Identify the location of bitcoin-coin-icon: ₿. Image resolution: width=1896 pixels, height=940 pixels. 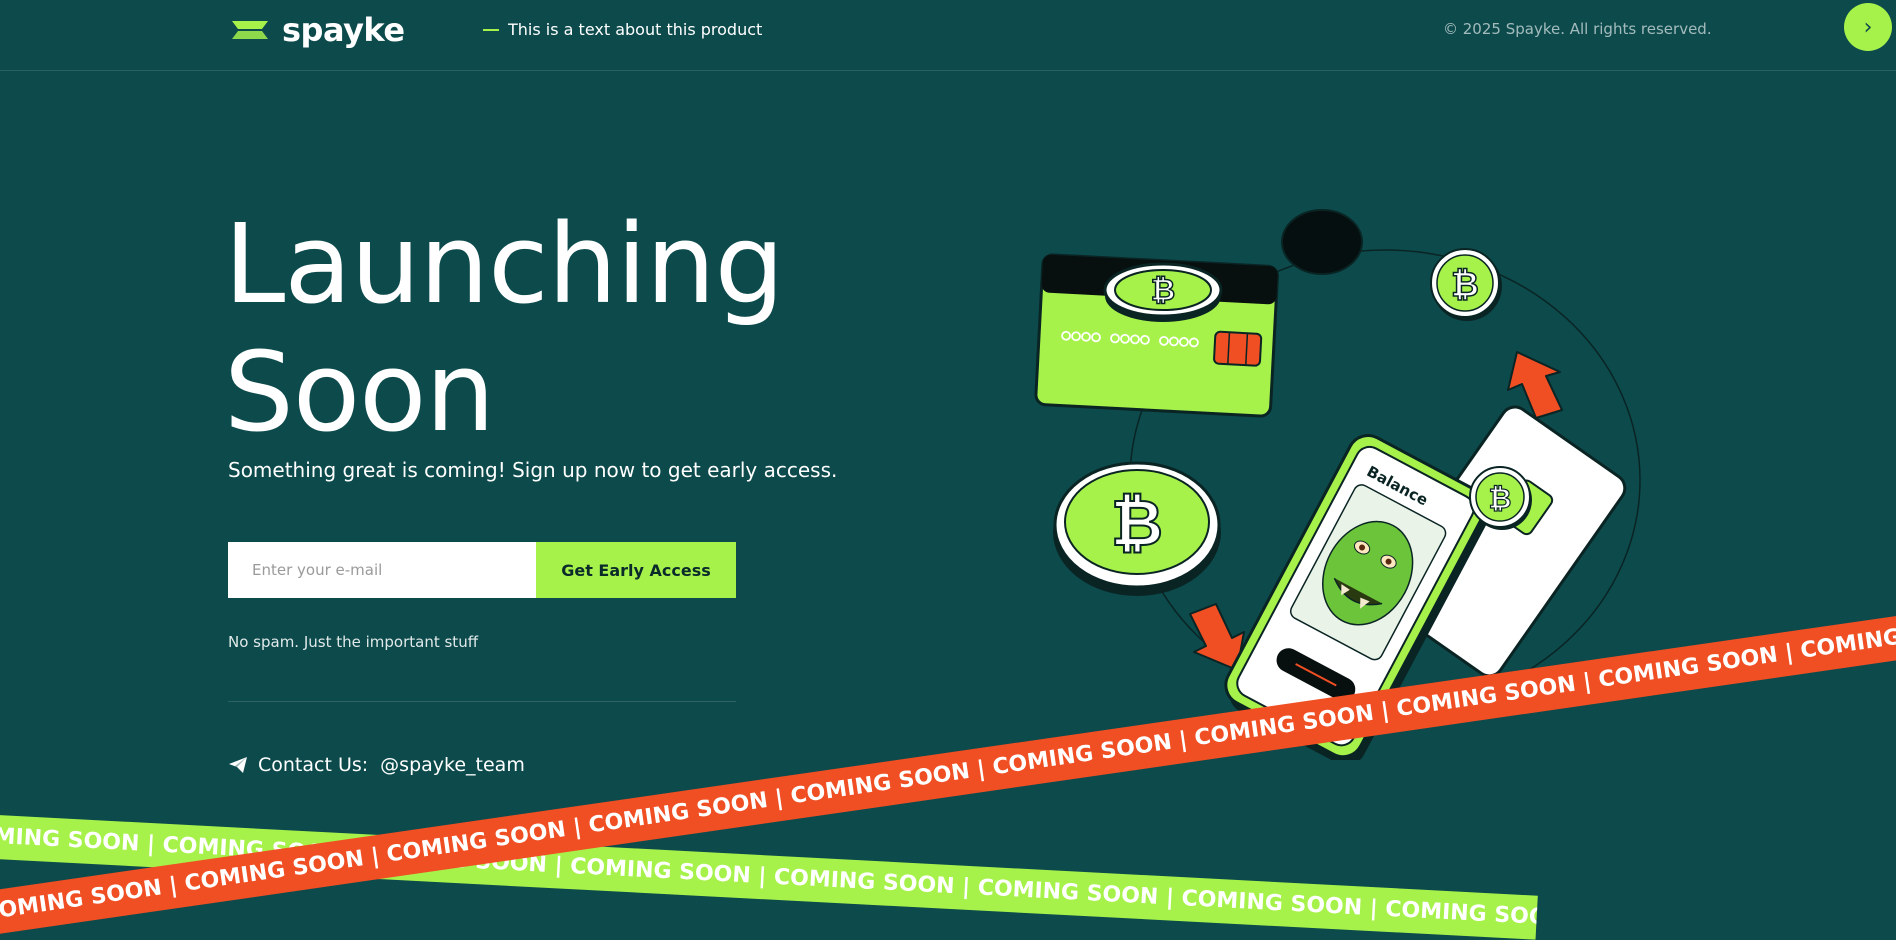
(1163, 292).